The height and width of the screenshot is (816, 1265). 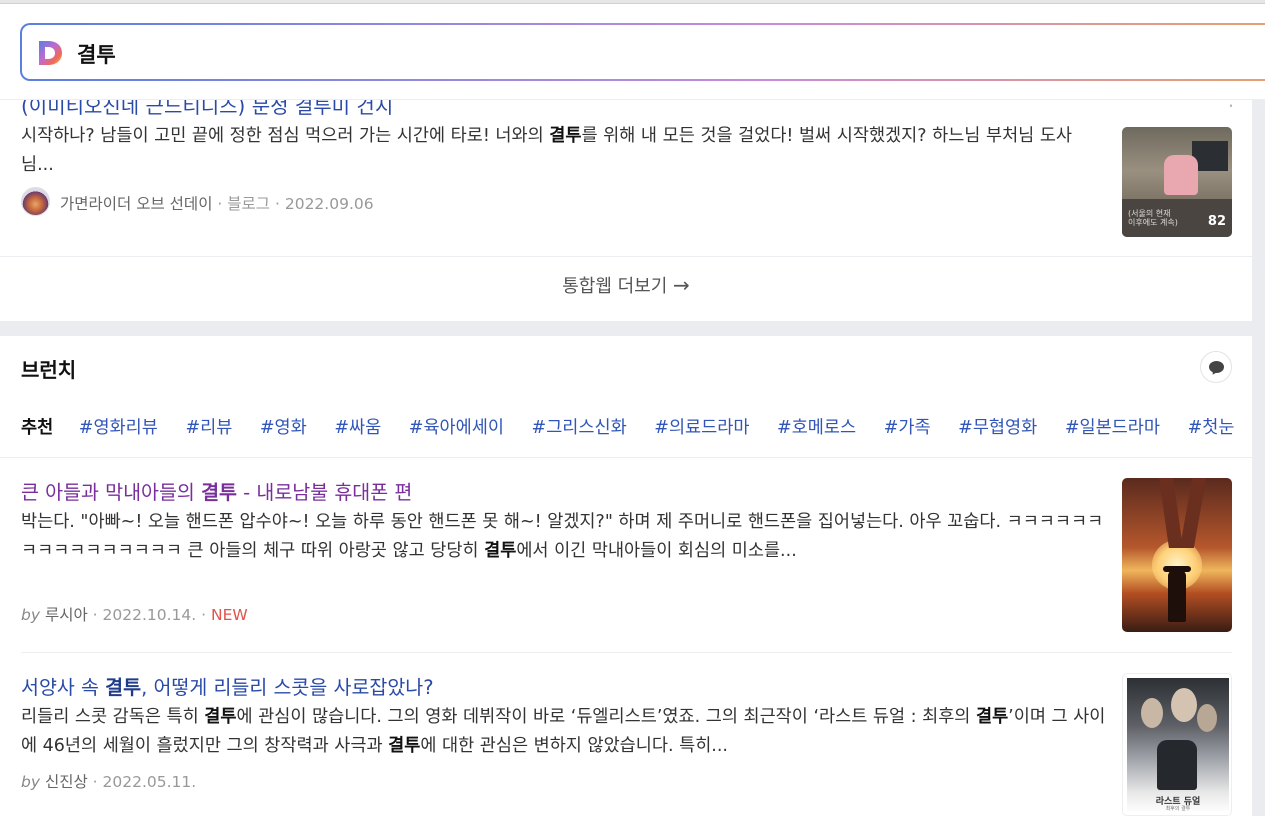 I want to click on tag-item: #첫눈, so click(x=1211, y=428).